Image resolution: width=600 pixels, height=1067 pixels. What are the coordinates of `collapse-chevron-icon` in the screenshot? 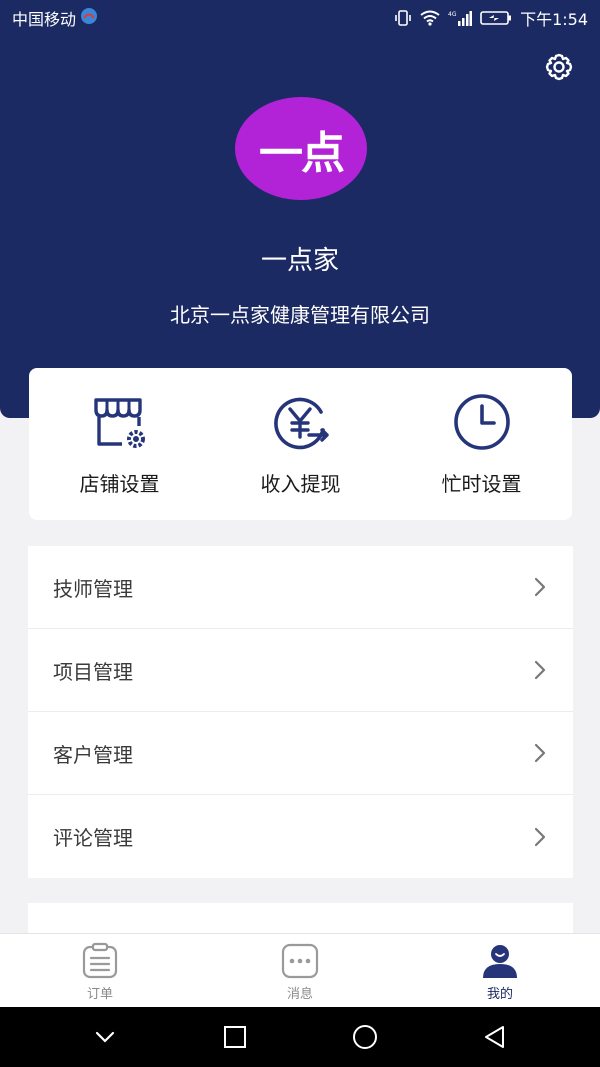 It's located at (105, 1037).